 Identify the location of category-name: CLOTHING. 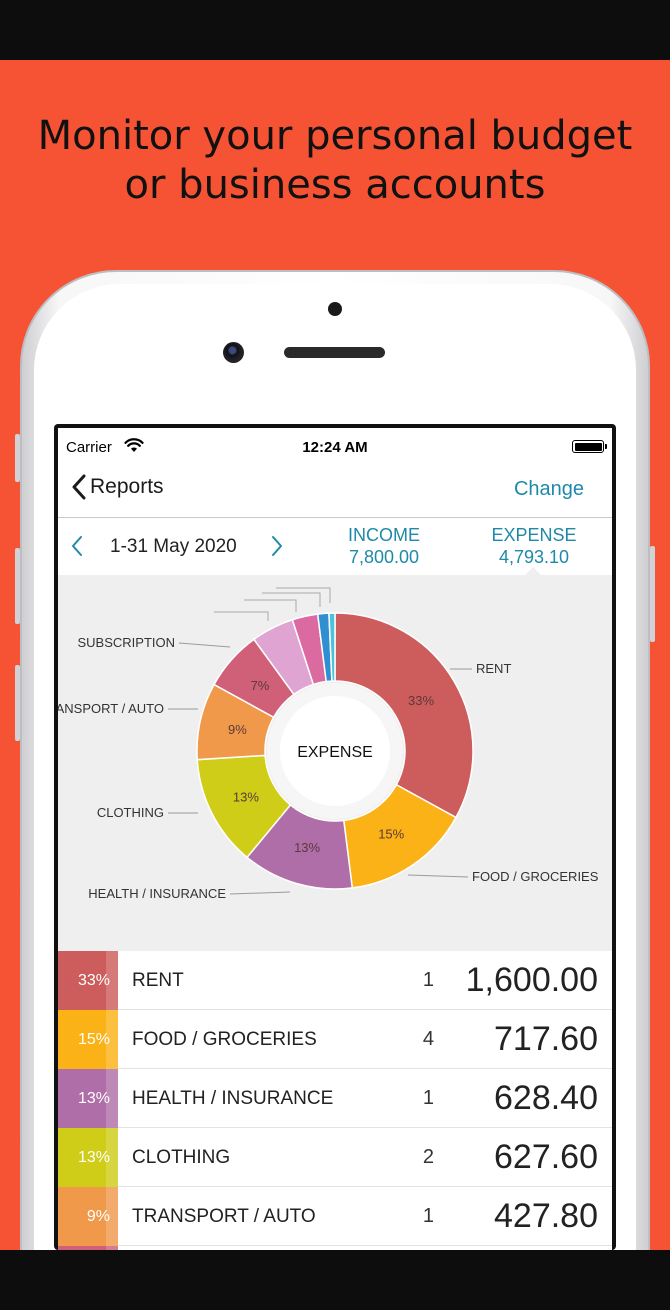
(181, 1157).